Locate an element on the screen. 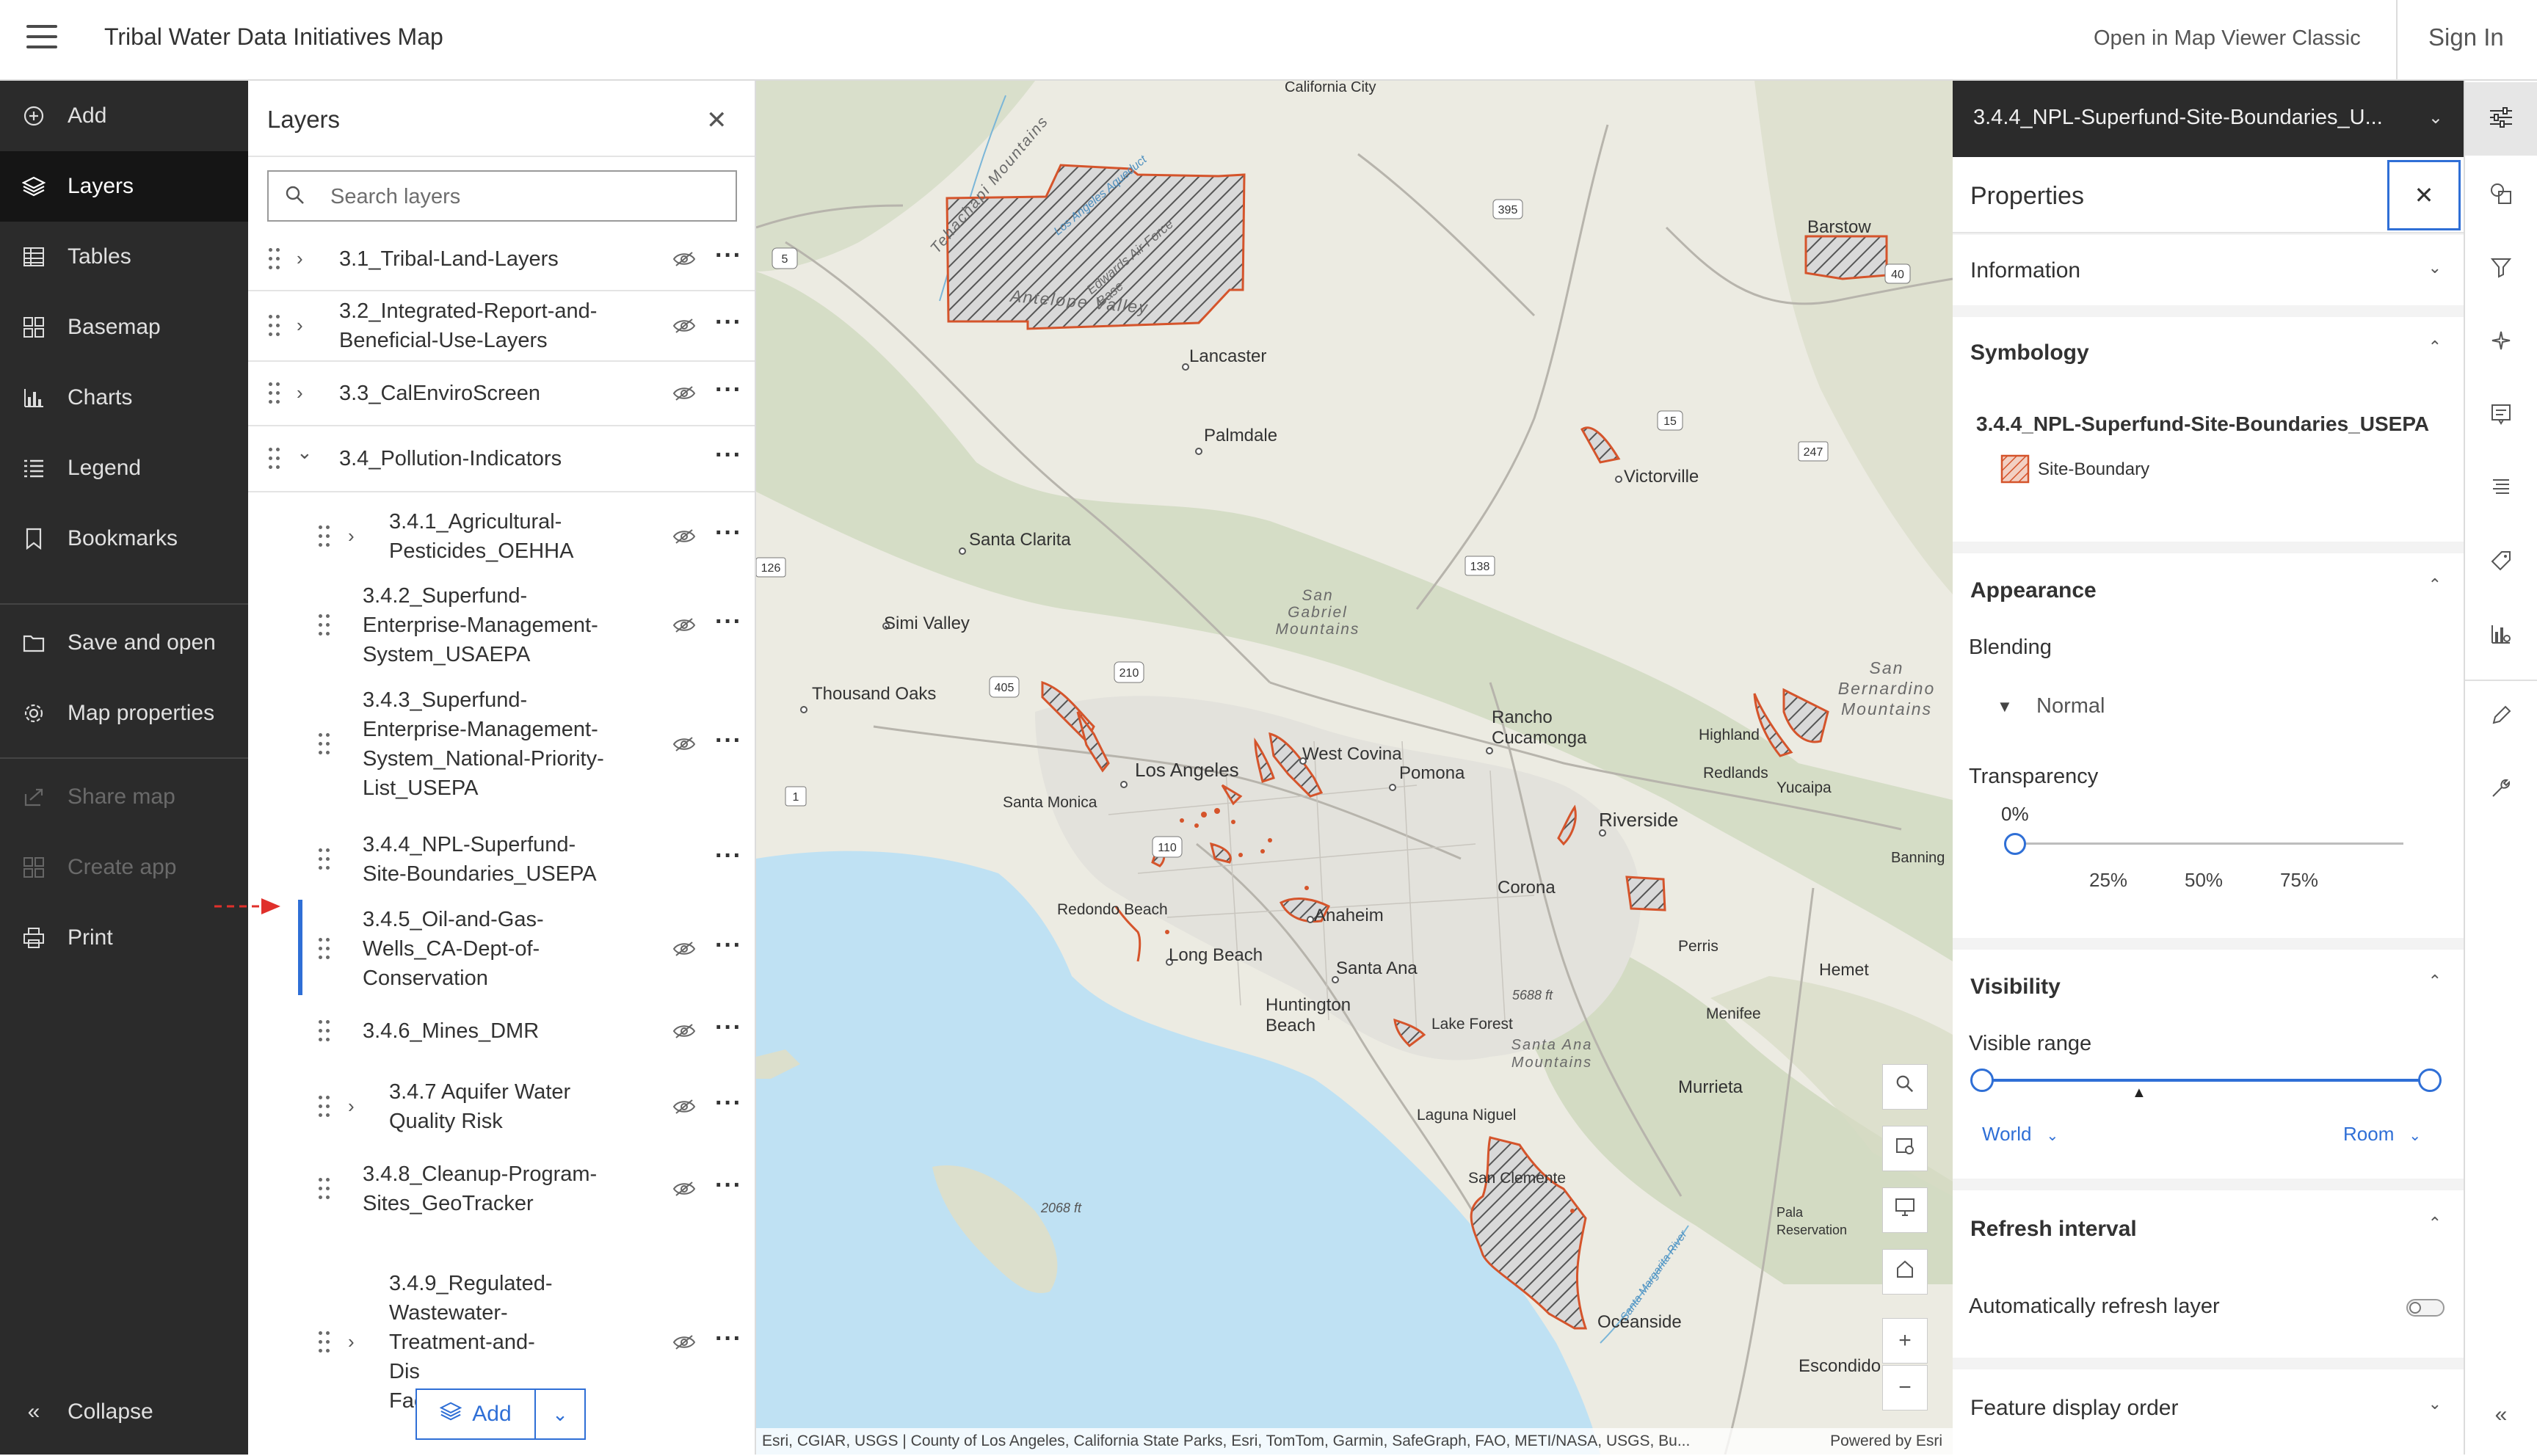  charts-tool-button is located at coordinates (2501, 636).